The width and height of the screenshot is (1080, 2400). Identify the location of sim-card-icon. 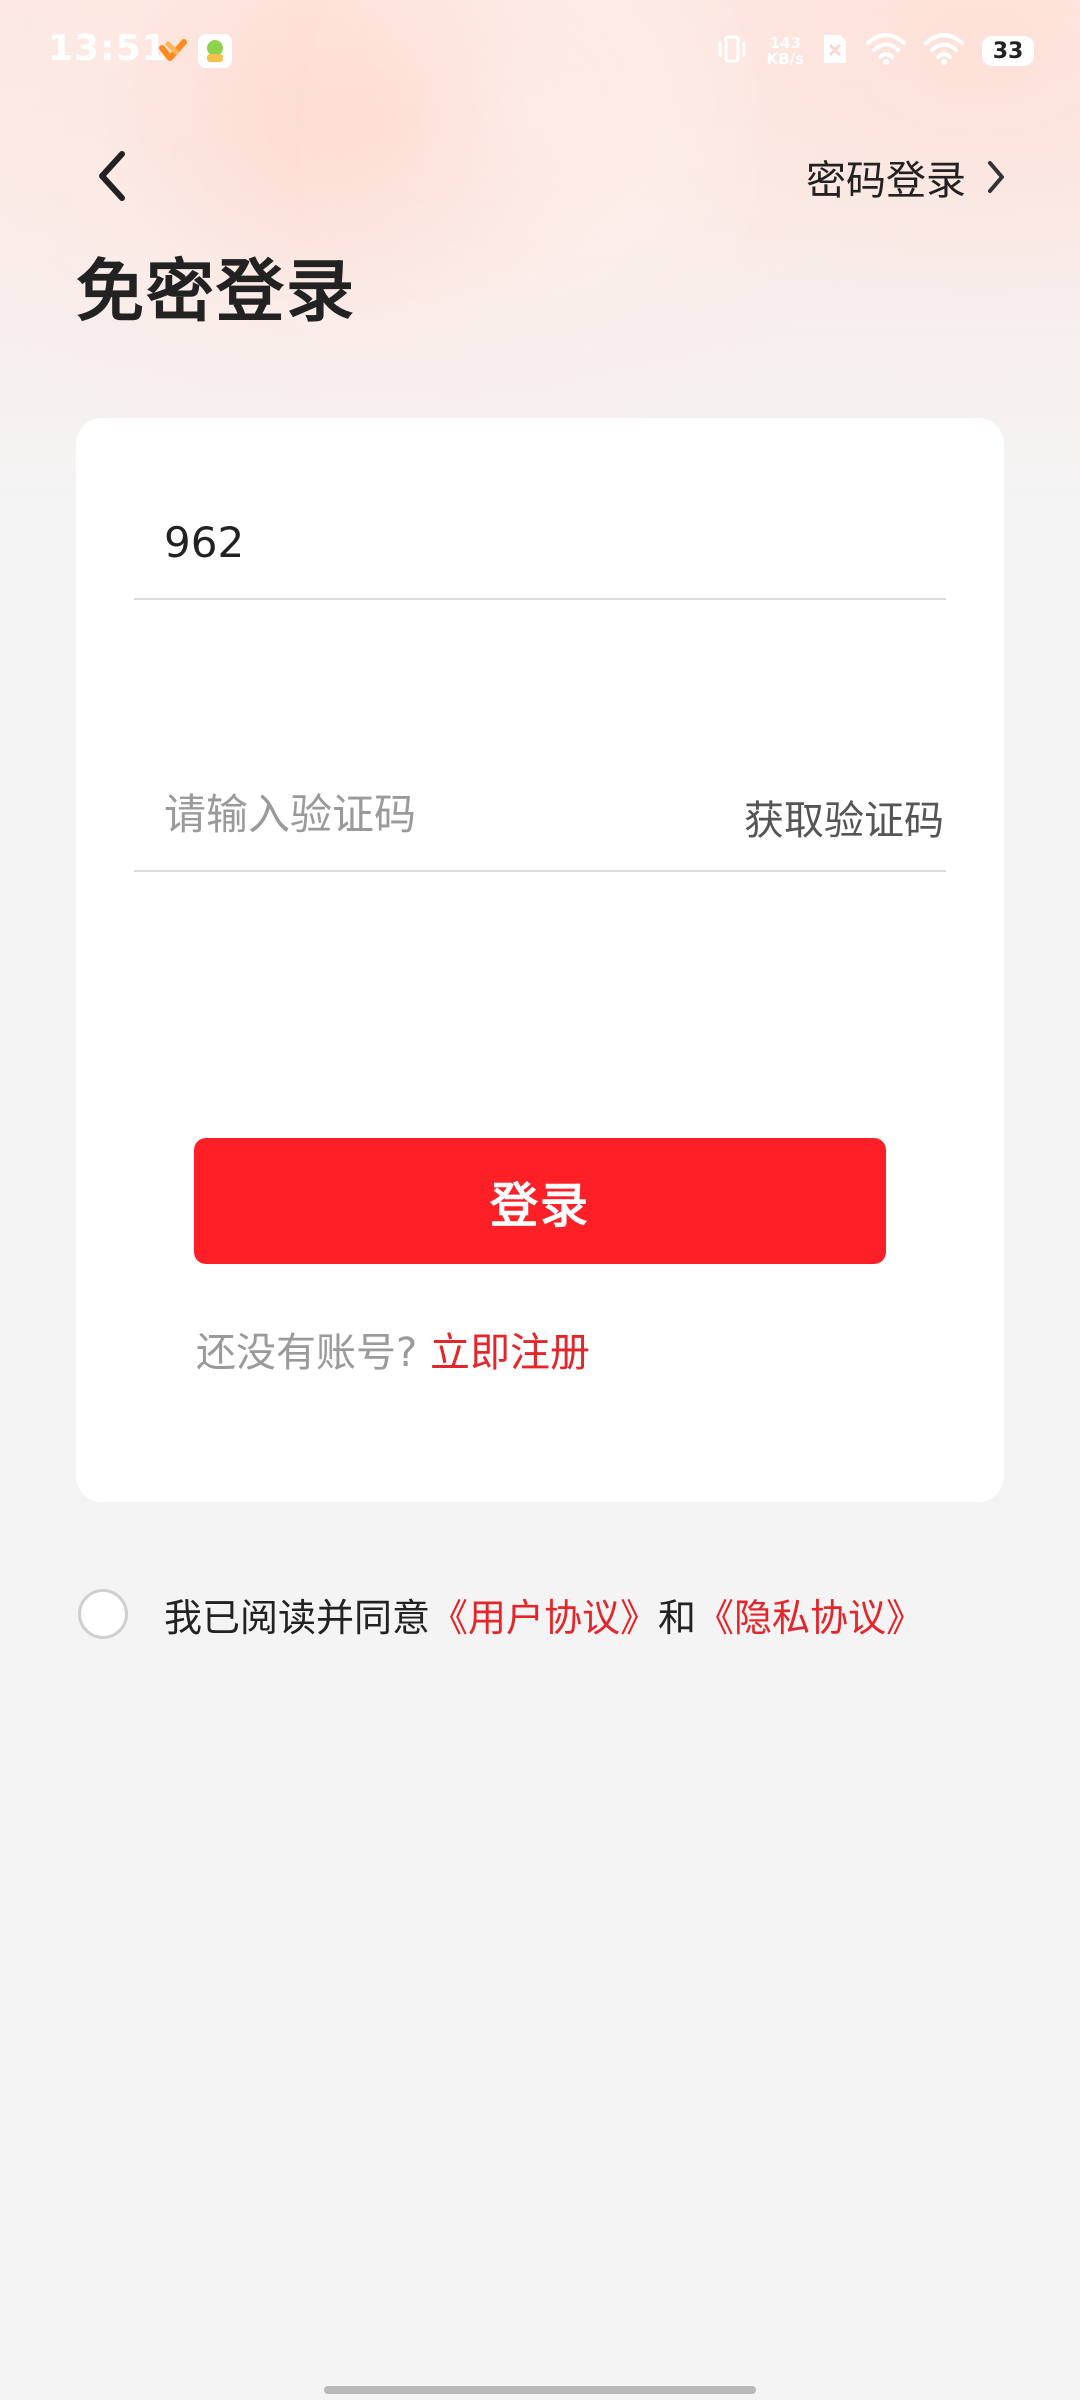
(835, 51).